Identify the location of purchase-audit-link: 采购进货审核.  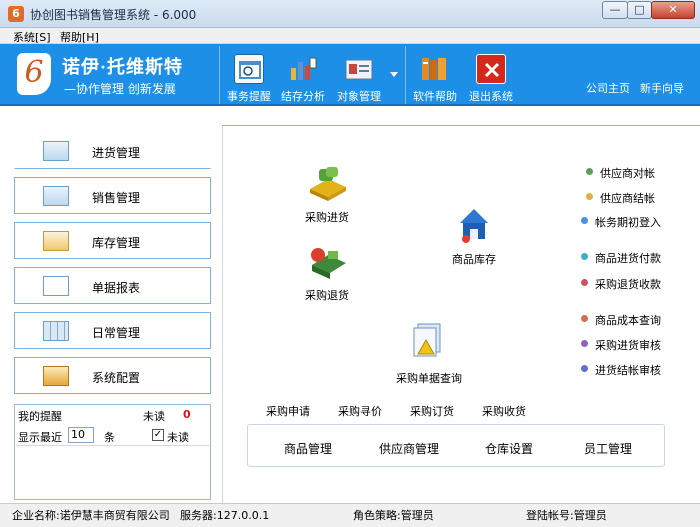
(621, 345).